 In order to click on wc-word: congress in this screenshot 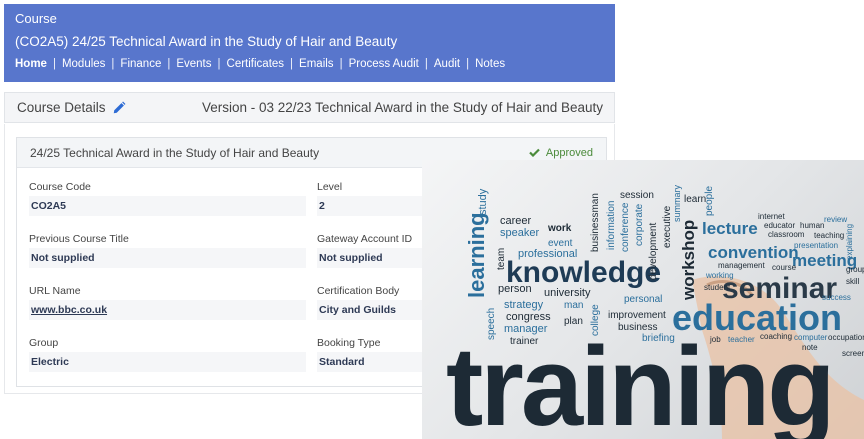, I will do `click(528, 317)`.